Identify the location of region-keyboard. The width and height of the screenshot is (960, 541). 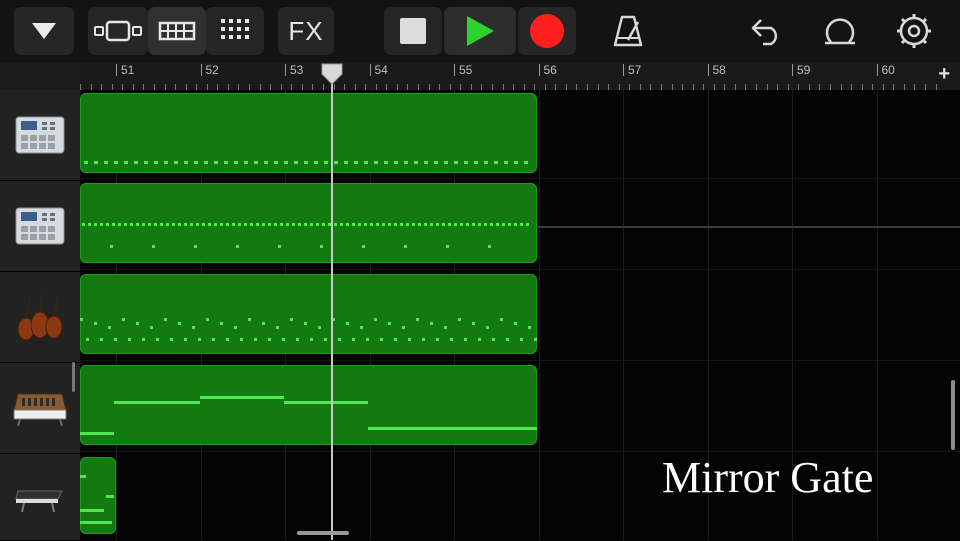
(98, 495).